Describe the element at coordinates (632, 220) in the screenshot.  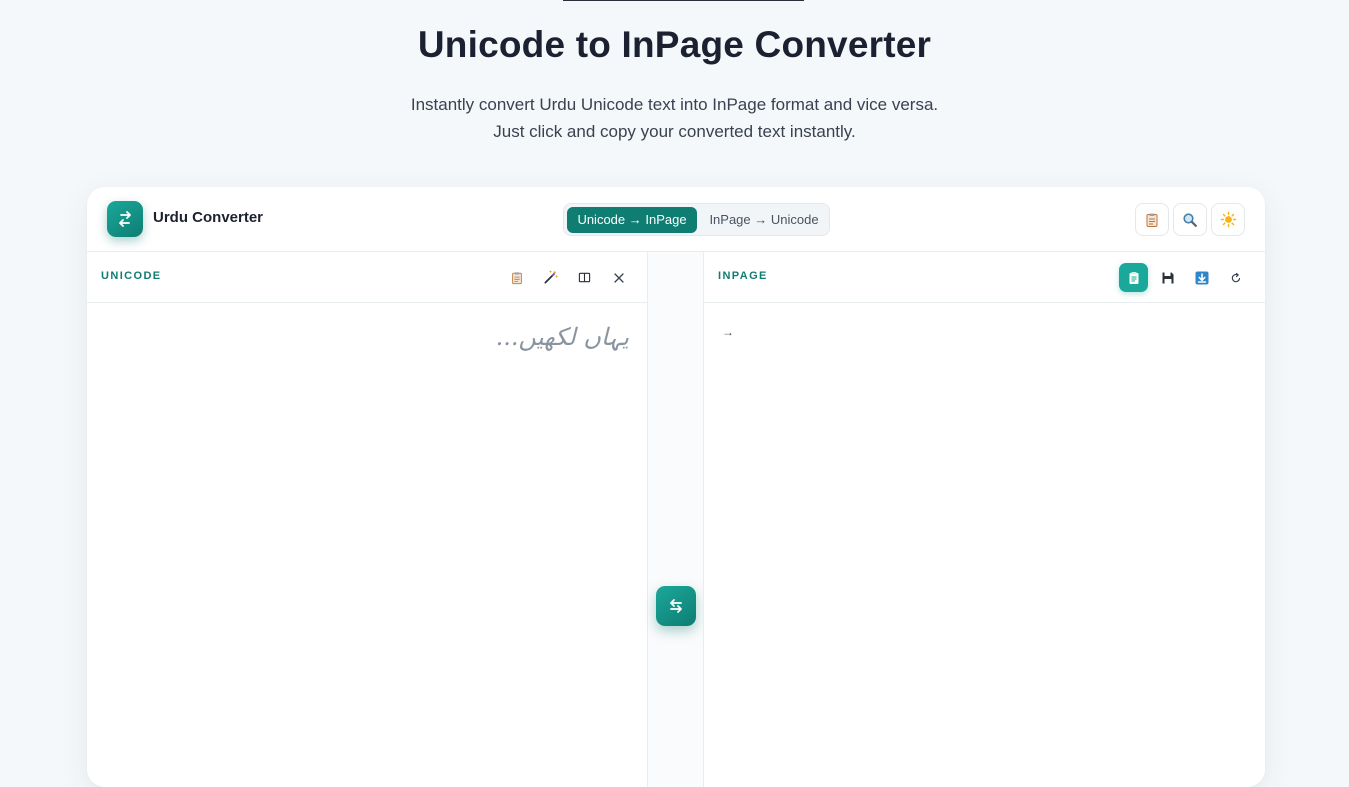
I see `mode-unicode-to-inpage: Unicode → InPage` at that location.